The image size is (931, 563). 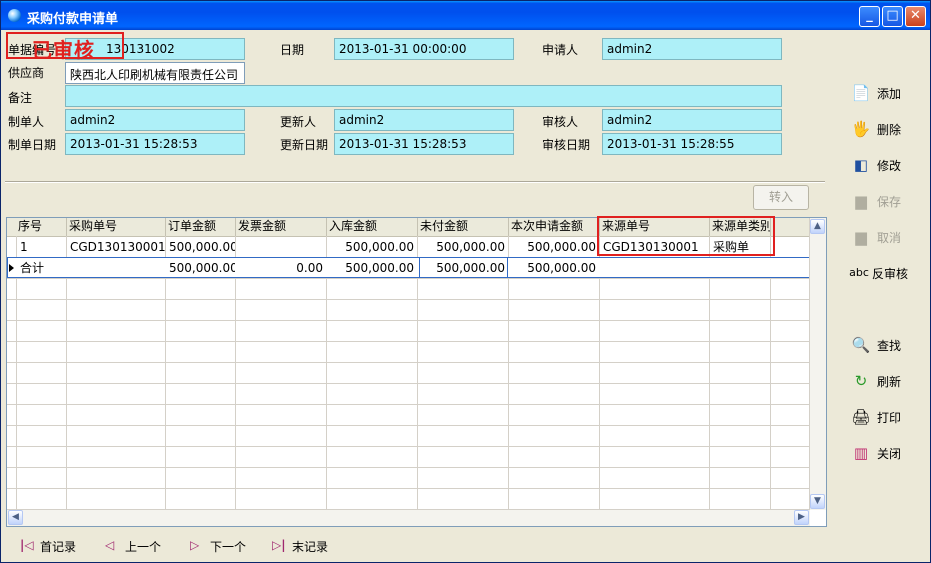 I want to click on applicant-label: 申请人, so click(x=560, y=50).